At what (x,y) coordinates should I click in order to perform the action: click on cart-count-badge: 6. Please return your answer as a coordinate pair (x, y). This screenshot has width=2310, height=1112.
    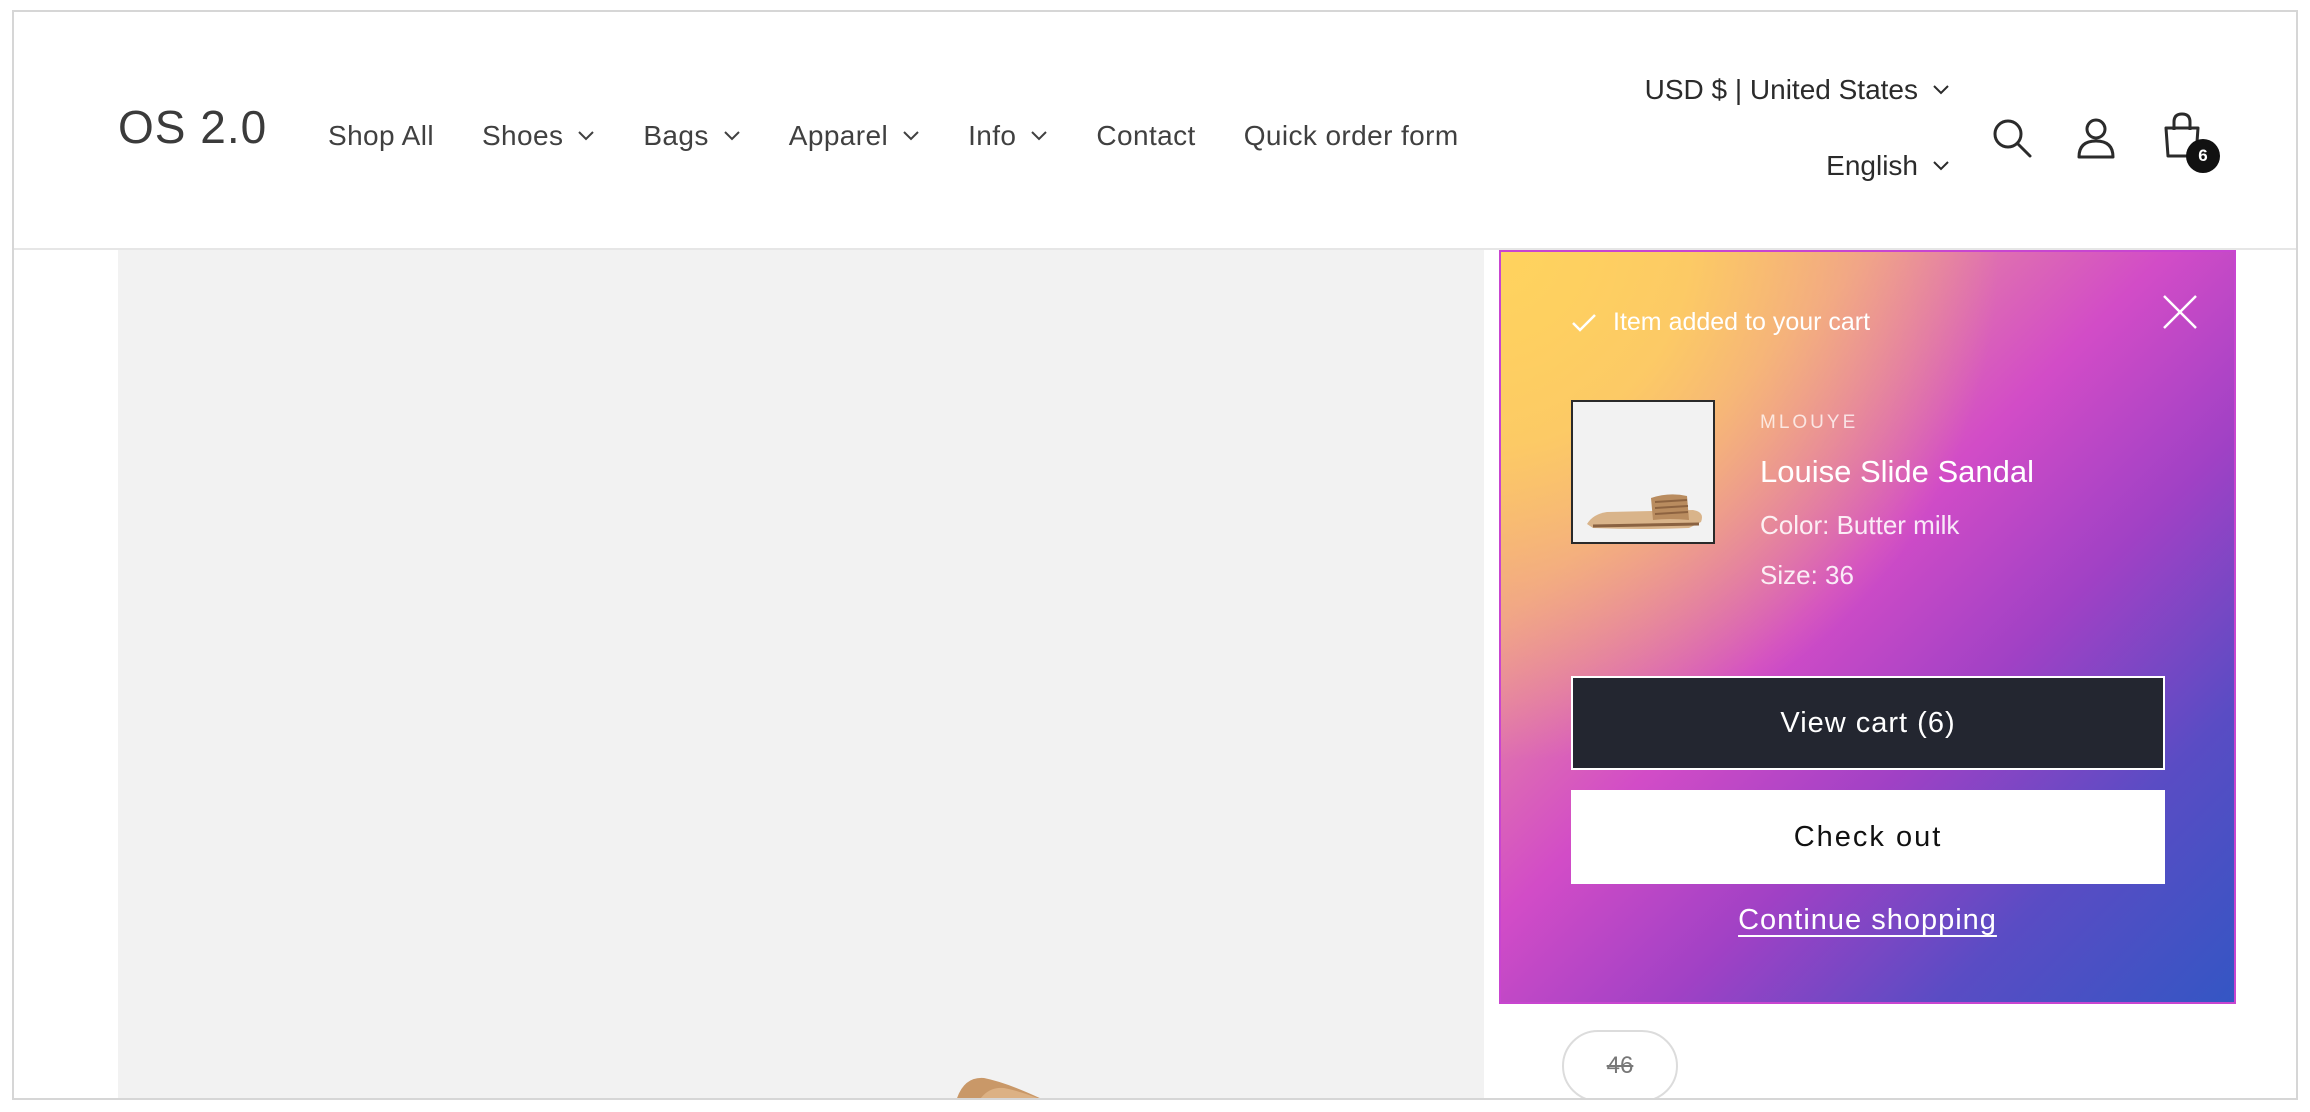
    Looking at the image, I should click on (2203, 156).